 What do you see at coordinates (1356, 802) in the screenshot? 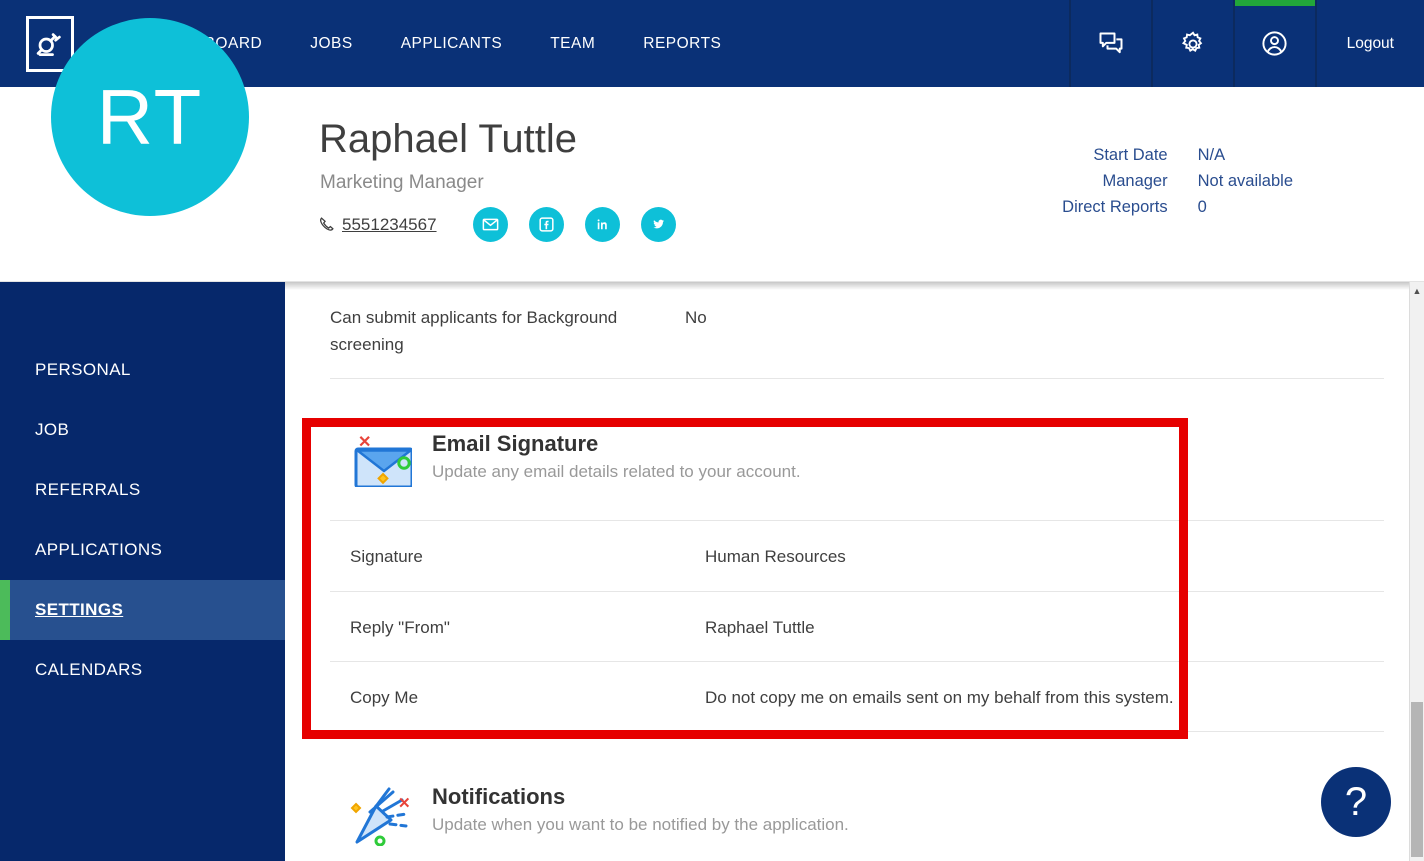
I see `help-button: ?` at bounding box center [1356, 802].